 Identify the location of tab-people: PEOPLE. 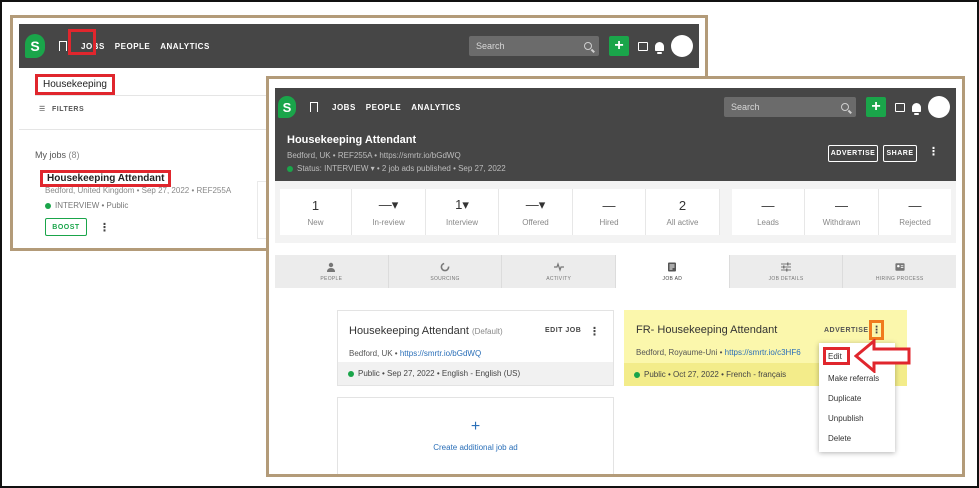
(332, 271).